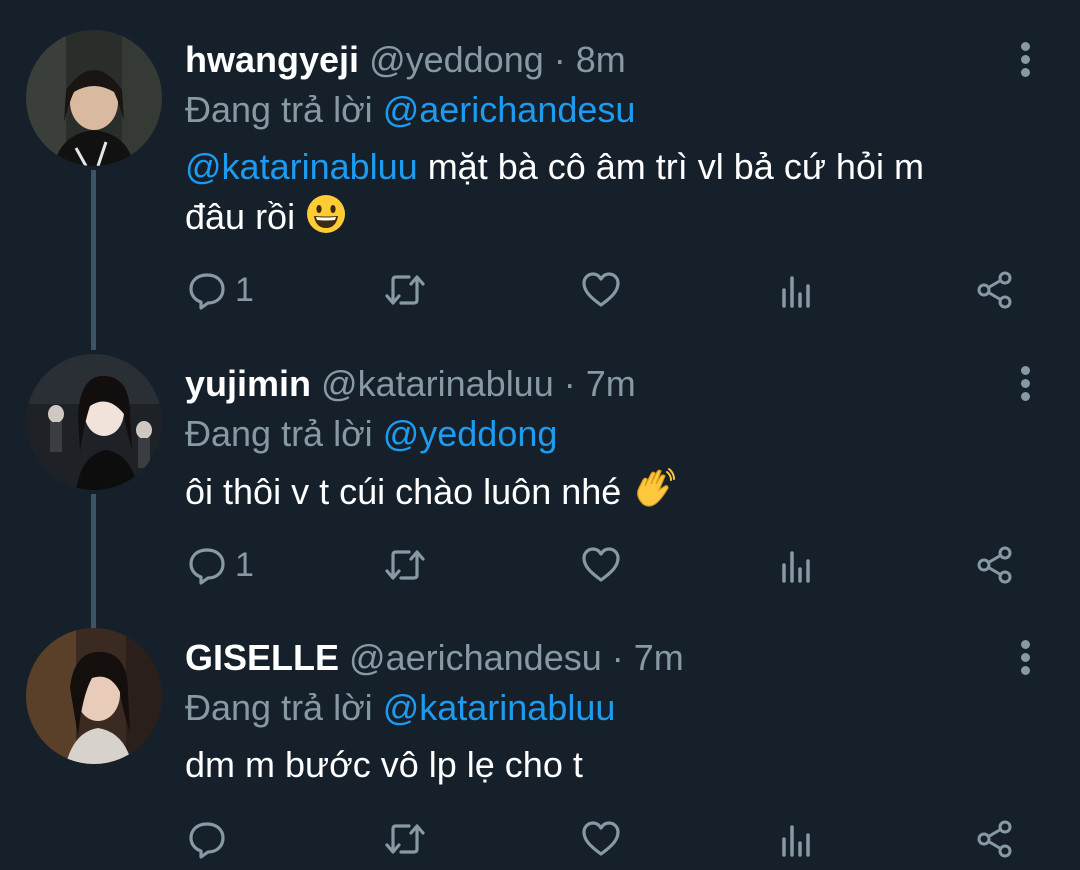 The height and width of the screenshot is (870, 1080). Describe the element at coordinates (403, 491) in the screenshot. I see `text-body: ôi thôi v t cúi chào luôn nhé` at that location.